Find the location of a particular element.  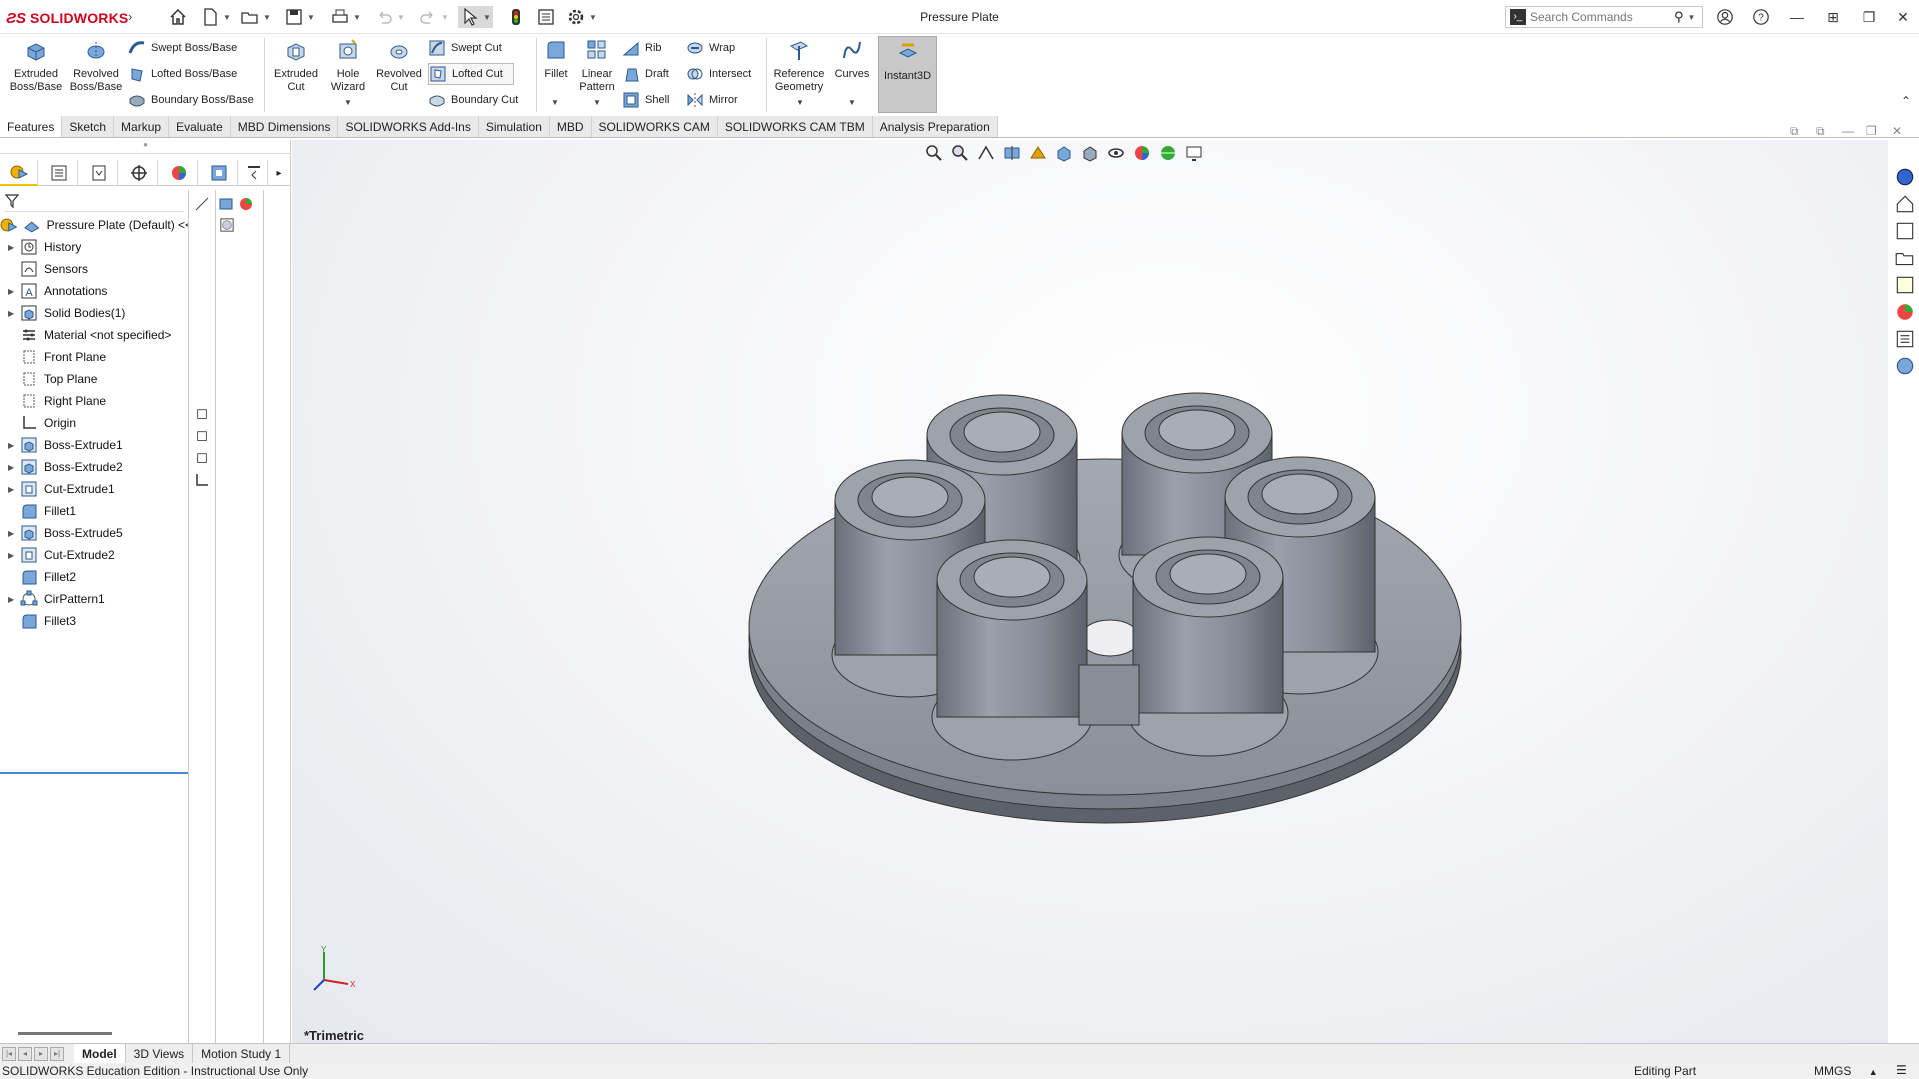

search-commands: ›_ ⚲ ▼ is located at coordinates (1604, 17).